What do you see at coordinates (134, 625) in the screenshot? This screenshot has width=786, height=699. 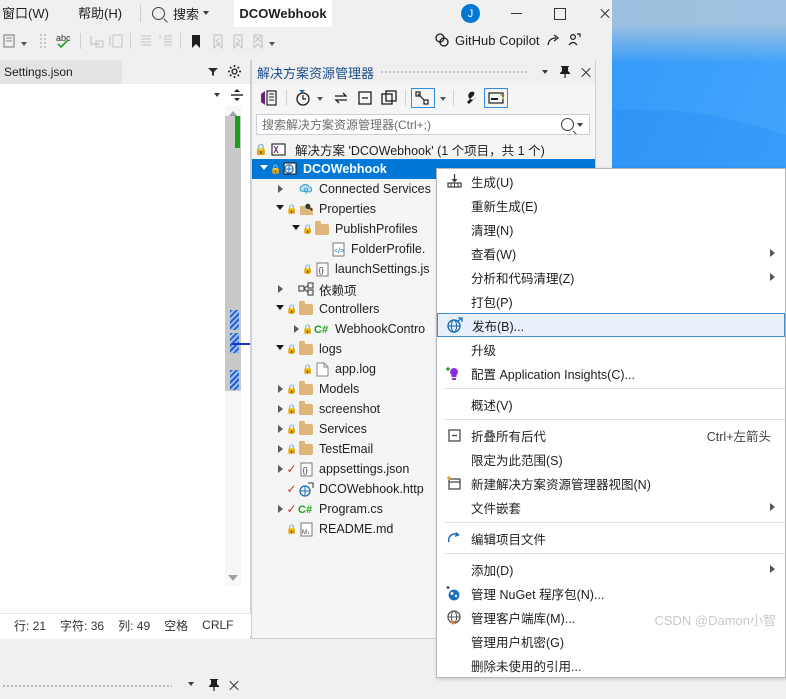 I see `column-indicator: 列: 49` at bounding box center [134, 625].